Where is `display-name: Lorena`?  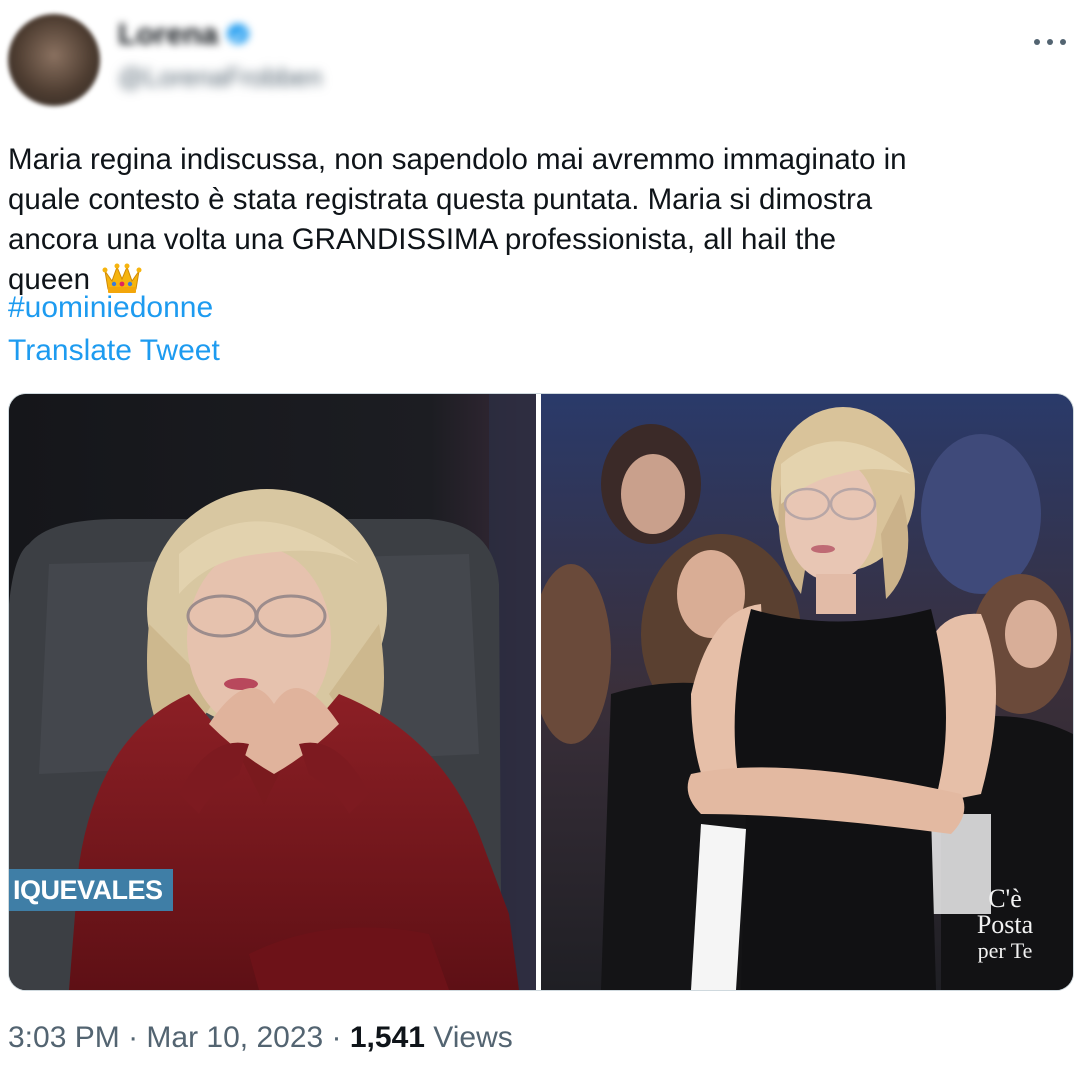 display-name: Lorena is located at coordinates (168, 35).